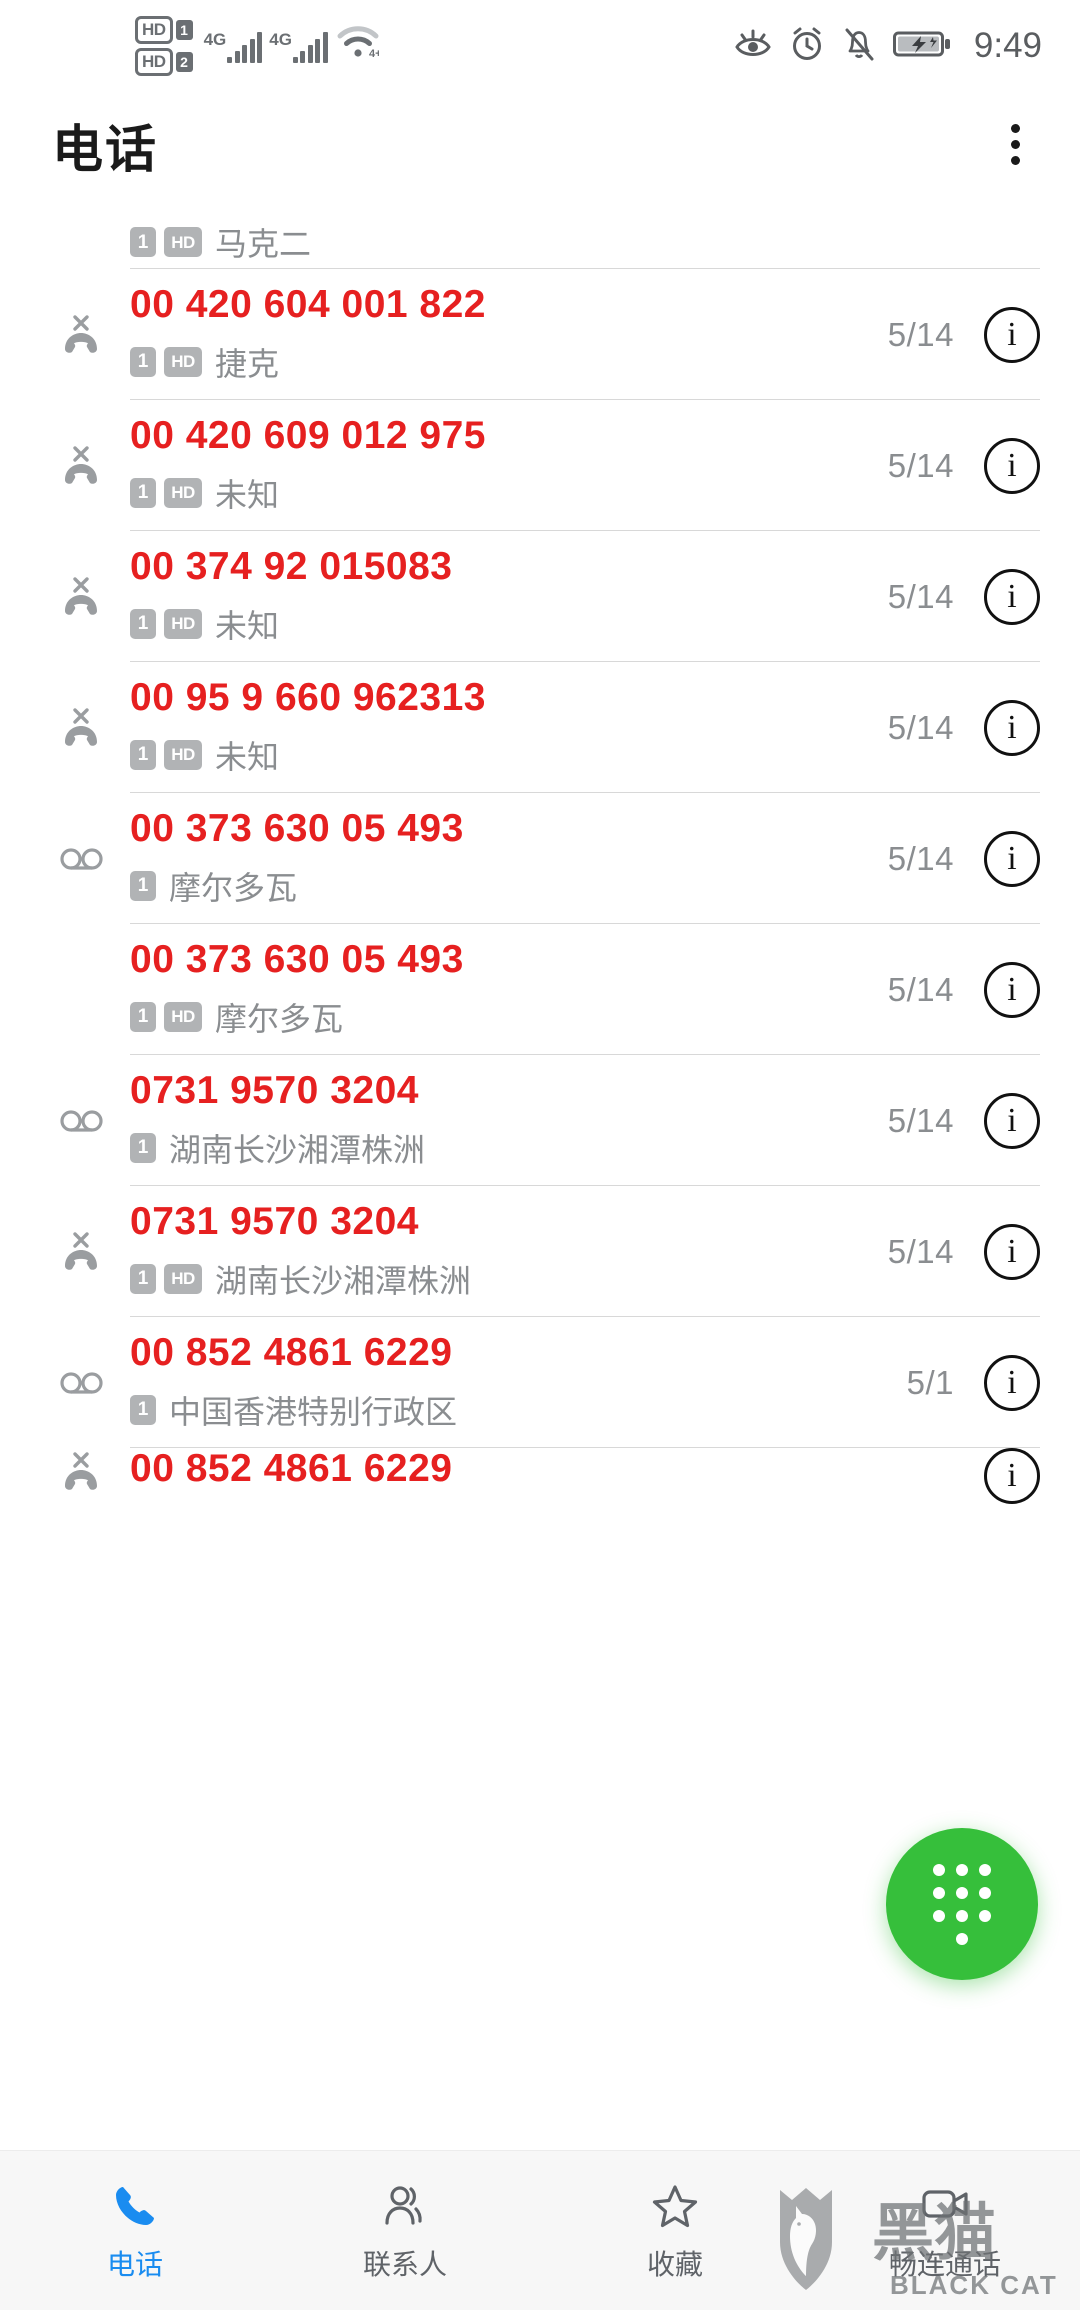 The image size is (1080, 2310). I want to click on phone-number: 00 373 630 05 493, so click(297, 960).